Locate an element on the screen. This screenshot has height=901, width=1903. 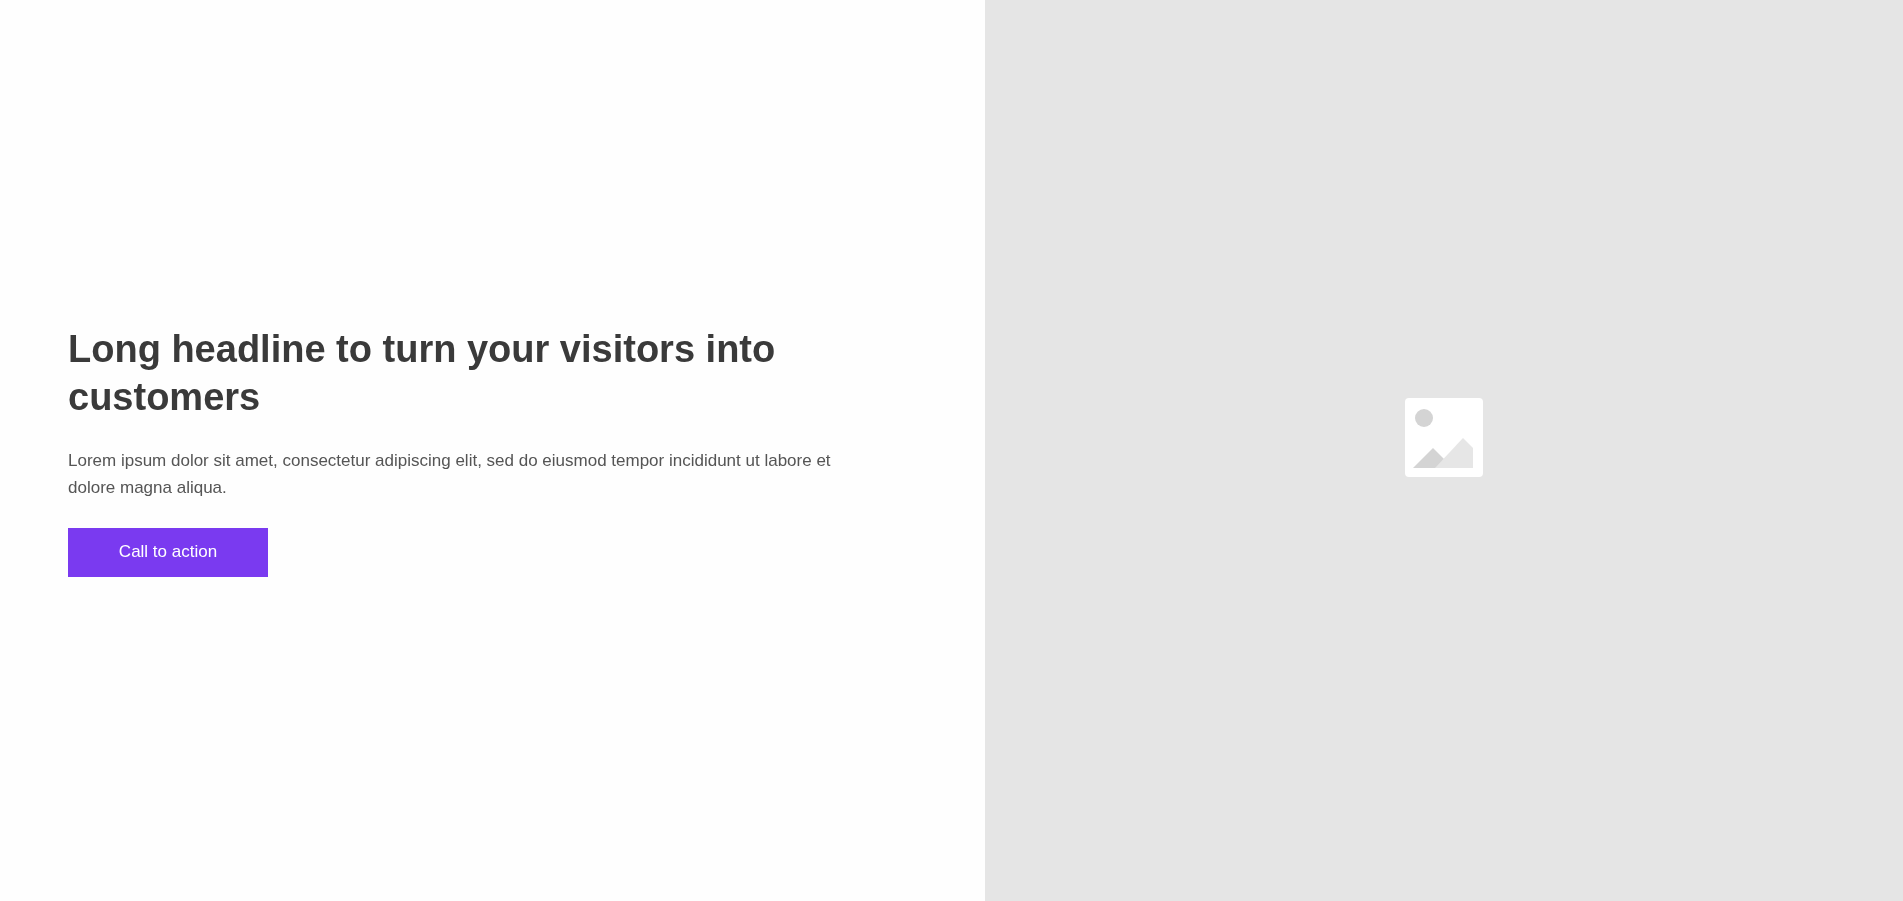
headline: Long headline to turn your visitors into customers is located at coordinates (422, 373).